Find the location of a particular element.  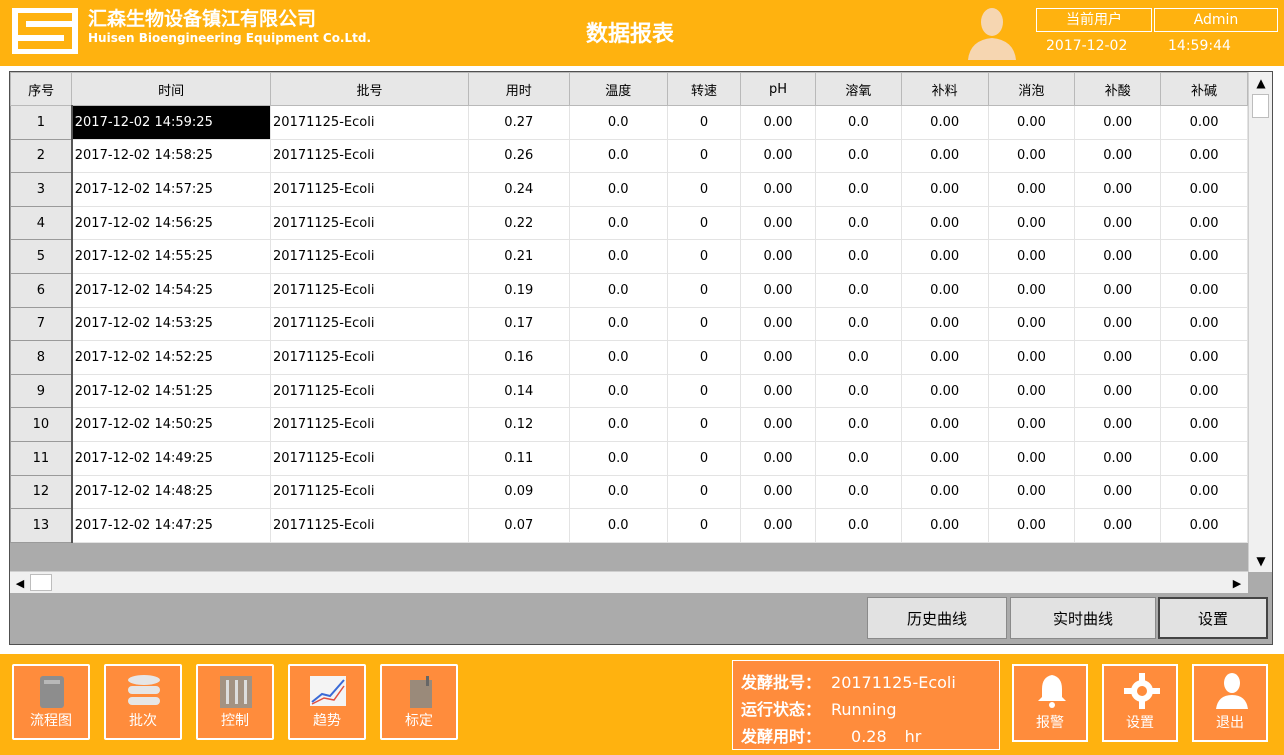

column-header: 时间 is located at coordinates (171, 89).